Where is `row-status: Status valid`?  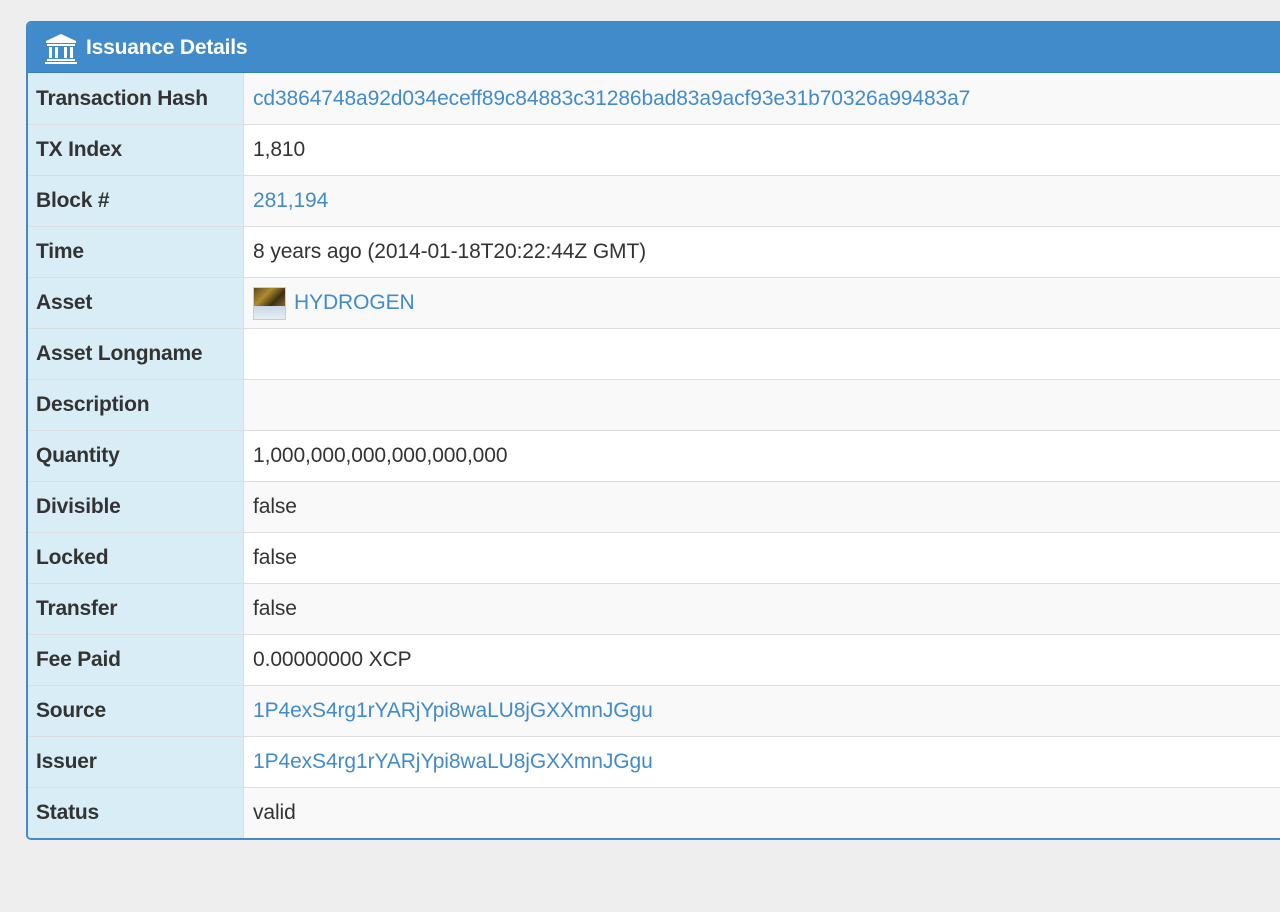
row-status: Status valid is located at coordinates (654, 812).